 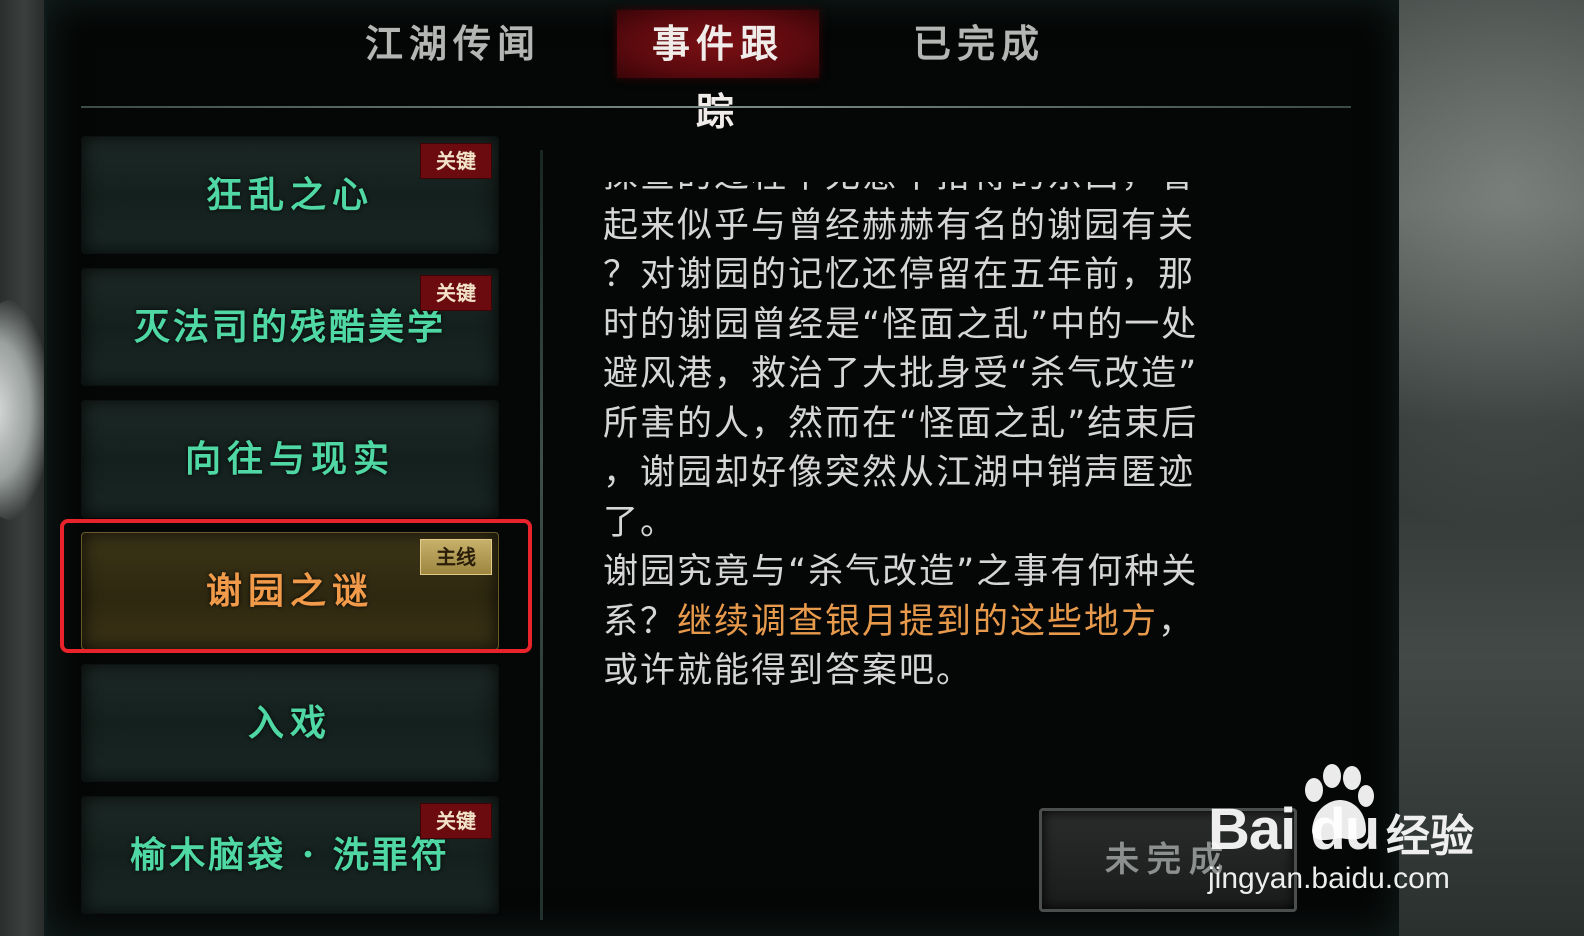 I want to click on description-line: 谢园究竟与“杀气改造”之事有何种关, so click(x=901, y=572).